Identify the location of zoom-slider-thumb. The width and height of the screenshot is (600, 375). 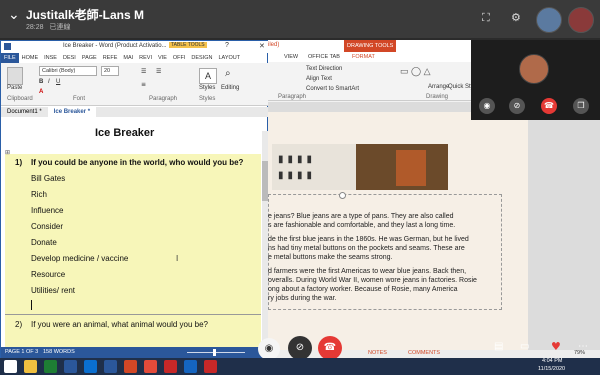
(214, 352).